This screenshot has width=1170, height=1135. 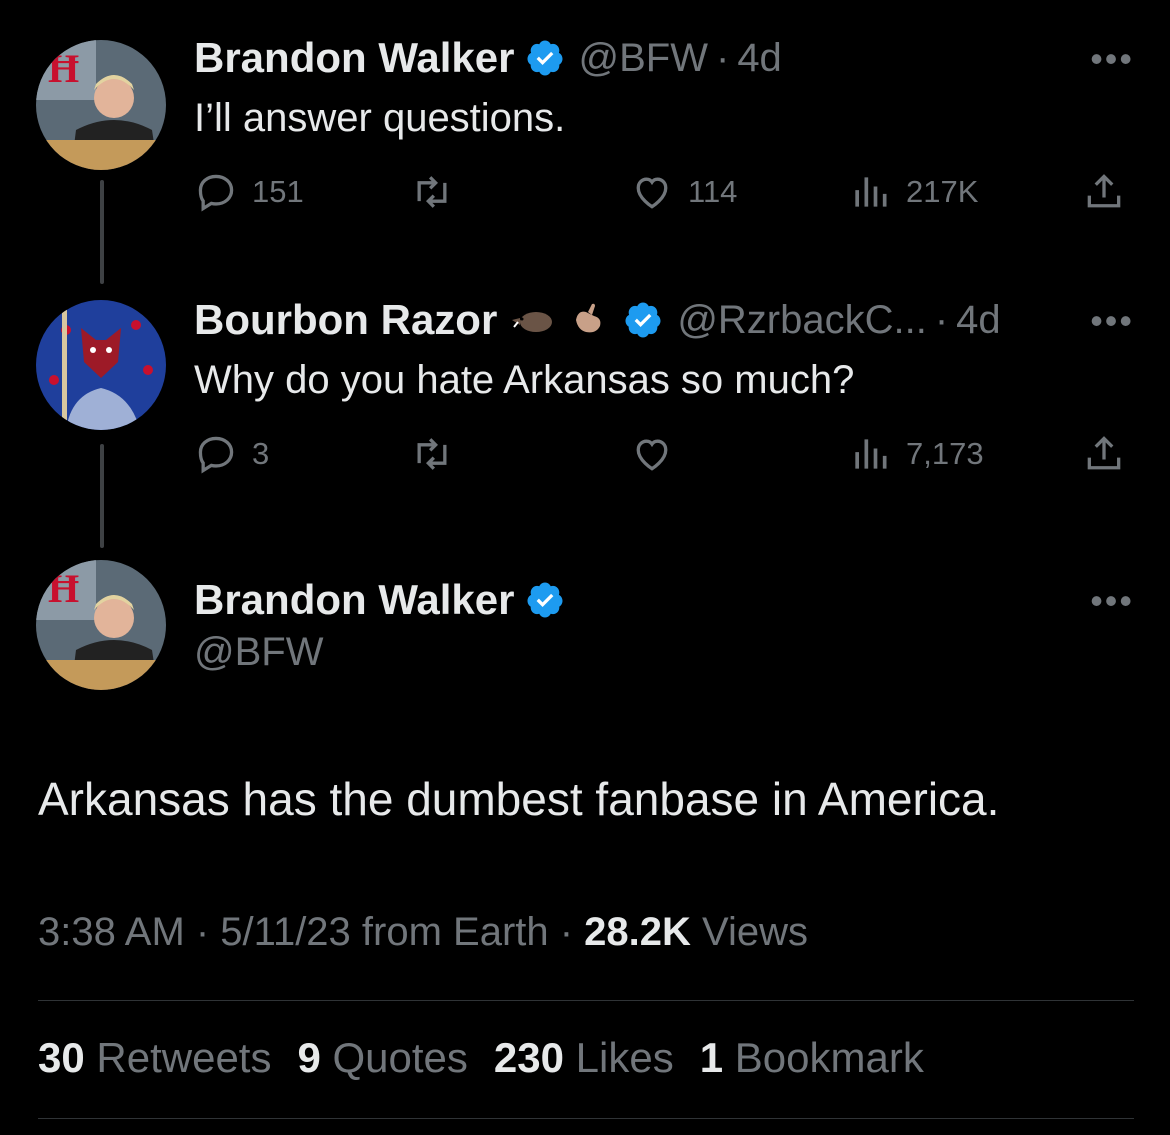 What do you see at coordinates (380, 118) in the screenshot?
I see `tweet-text: I’ll answer questions.` at bounding box center [380, 118].